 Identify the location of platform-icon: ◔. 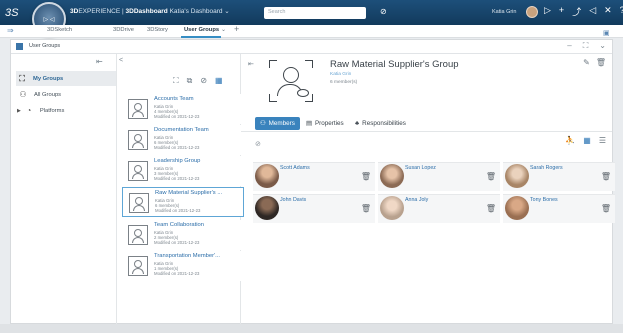
(29, 110).